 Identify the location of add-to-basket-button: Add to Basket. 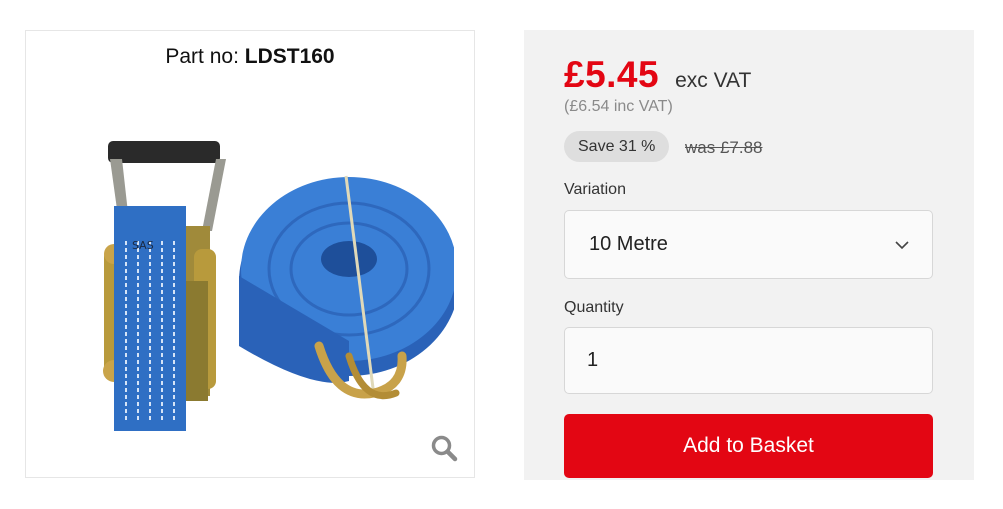
(748, 446).